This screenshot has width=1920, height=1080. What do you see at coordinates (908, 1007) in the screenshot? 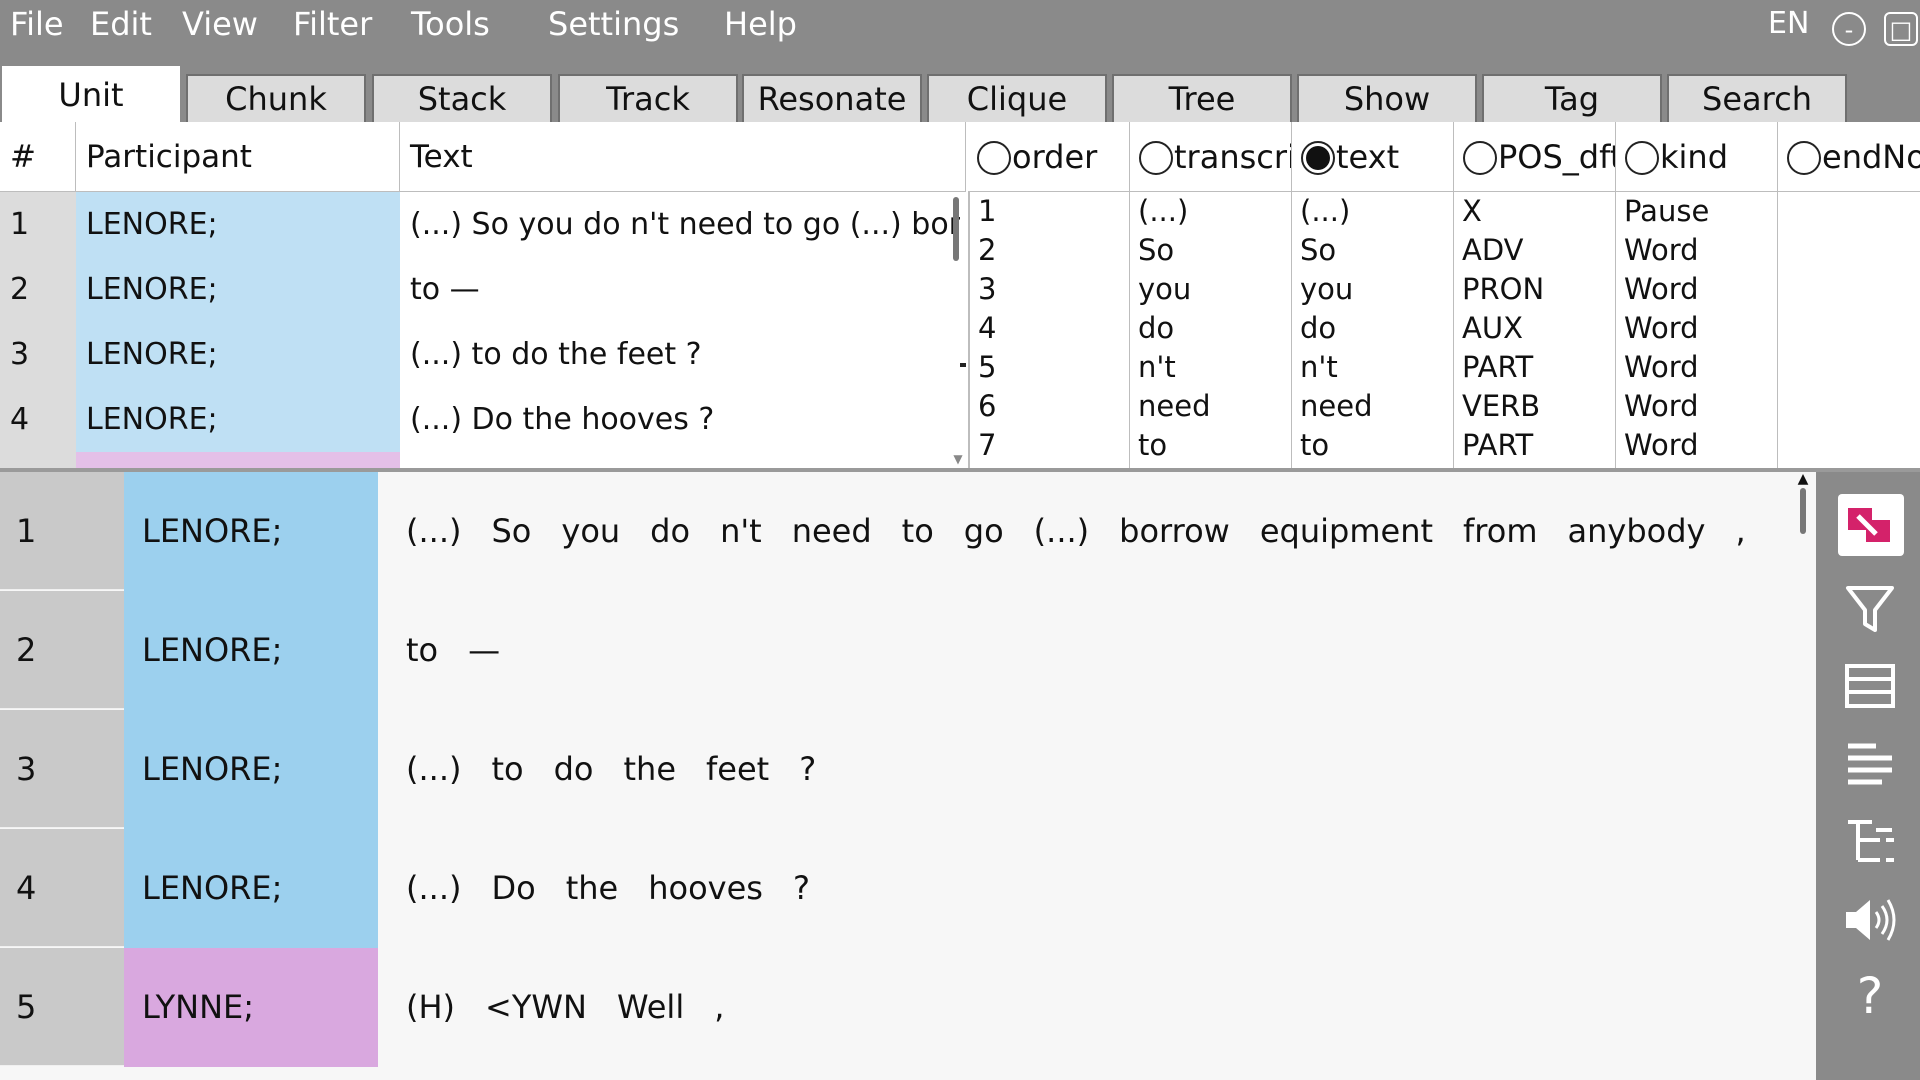
I see `detail-row: 5 LYNNE; (H) <YWN Well,` at bounding box center [908, 1007].